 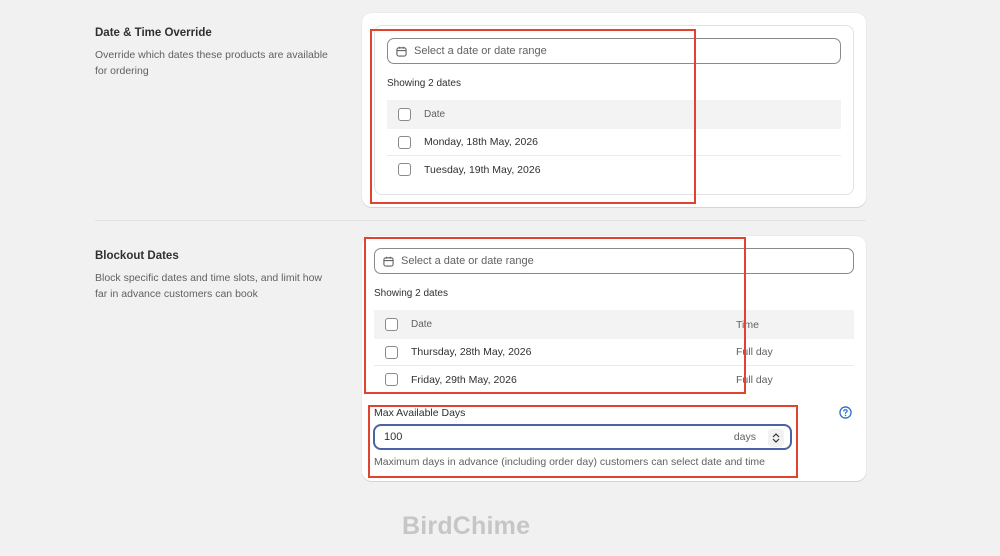 What do you see at coordinates (614, 51) in the screenshot?
I see `override-date-picker: Select a date or date range` at bounding box center [614, 51].